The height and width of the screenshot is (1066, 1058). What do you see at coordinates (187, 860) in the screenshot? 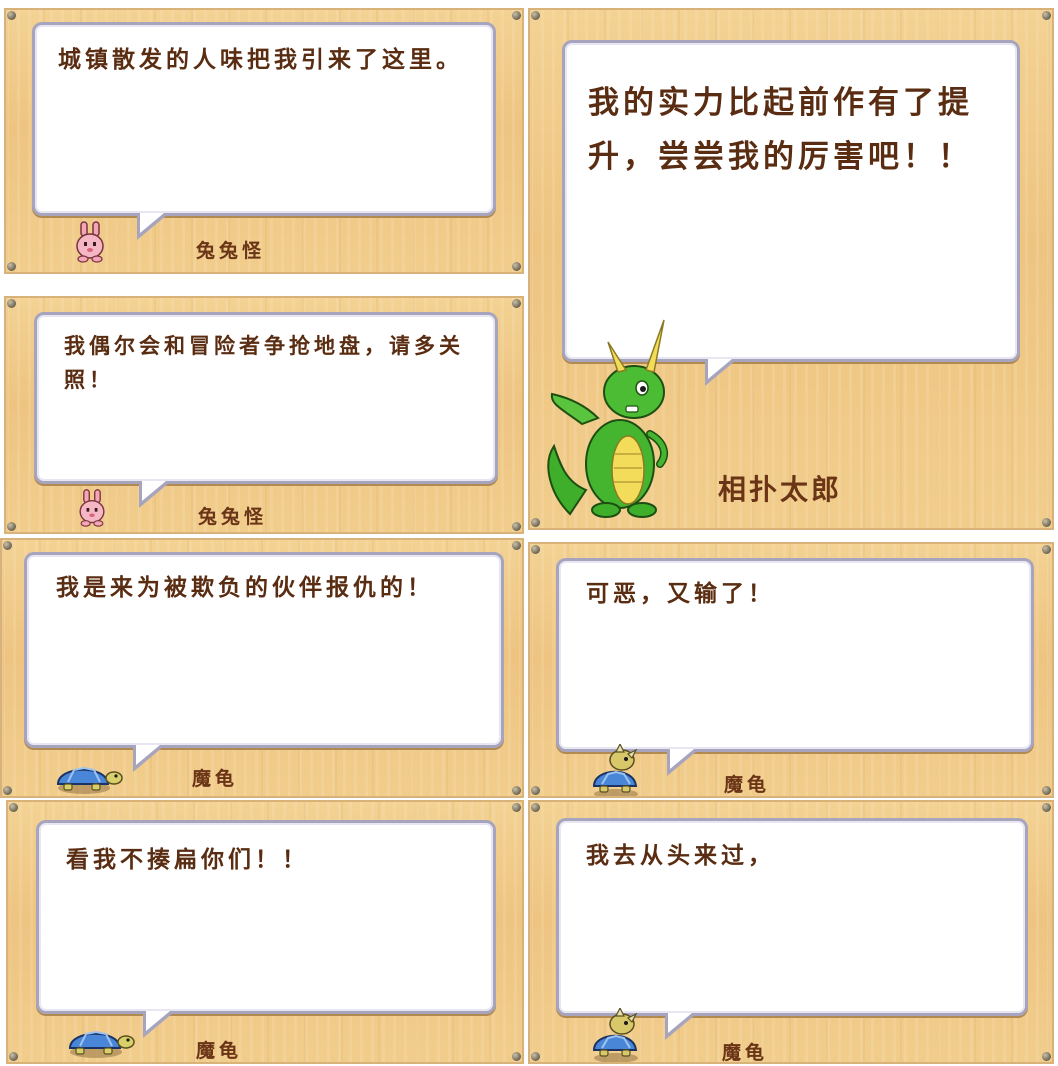
I see `dialog-text: 看我不揍扁你们！！` at bounding box center [187, 860].